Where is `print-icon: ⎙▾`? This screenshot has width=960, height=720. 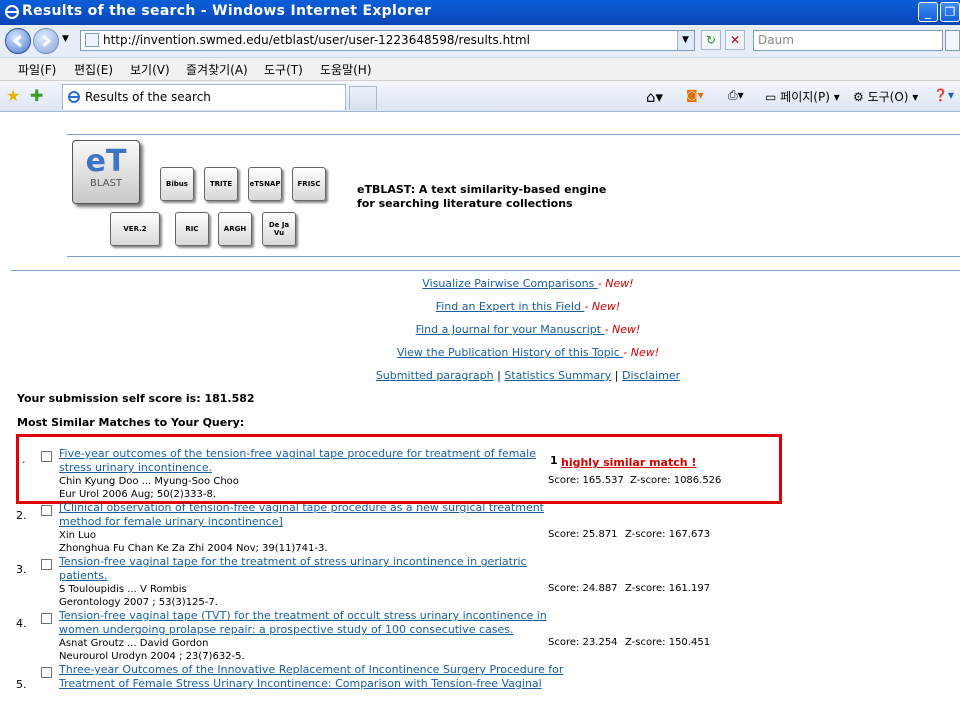 print-icon: ⎙▾ is located at coordinates (736, 95).